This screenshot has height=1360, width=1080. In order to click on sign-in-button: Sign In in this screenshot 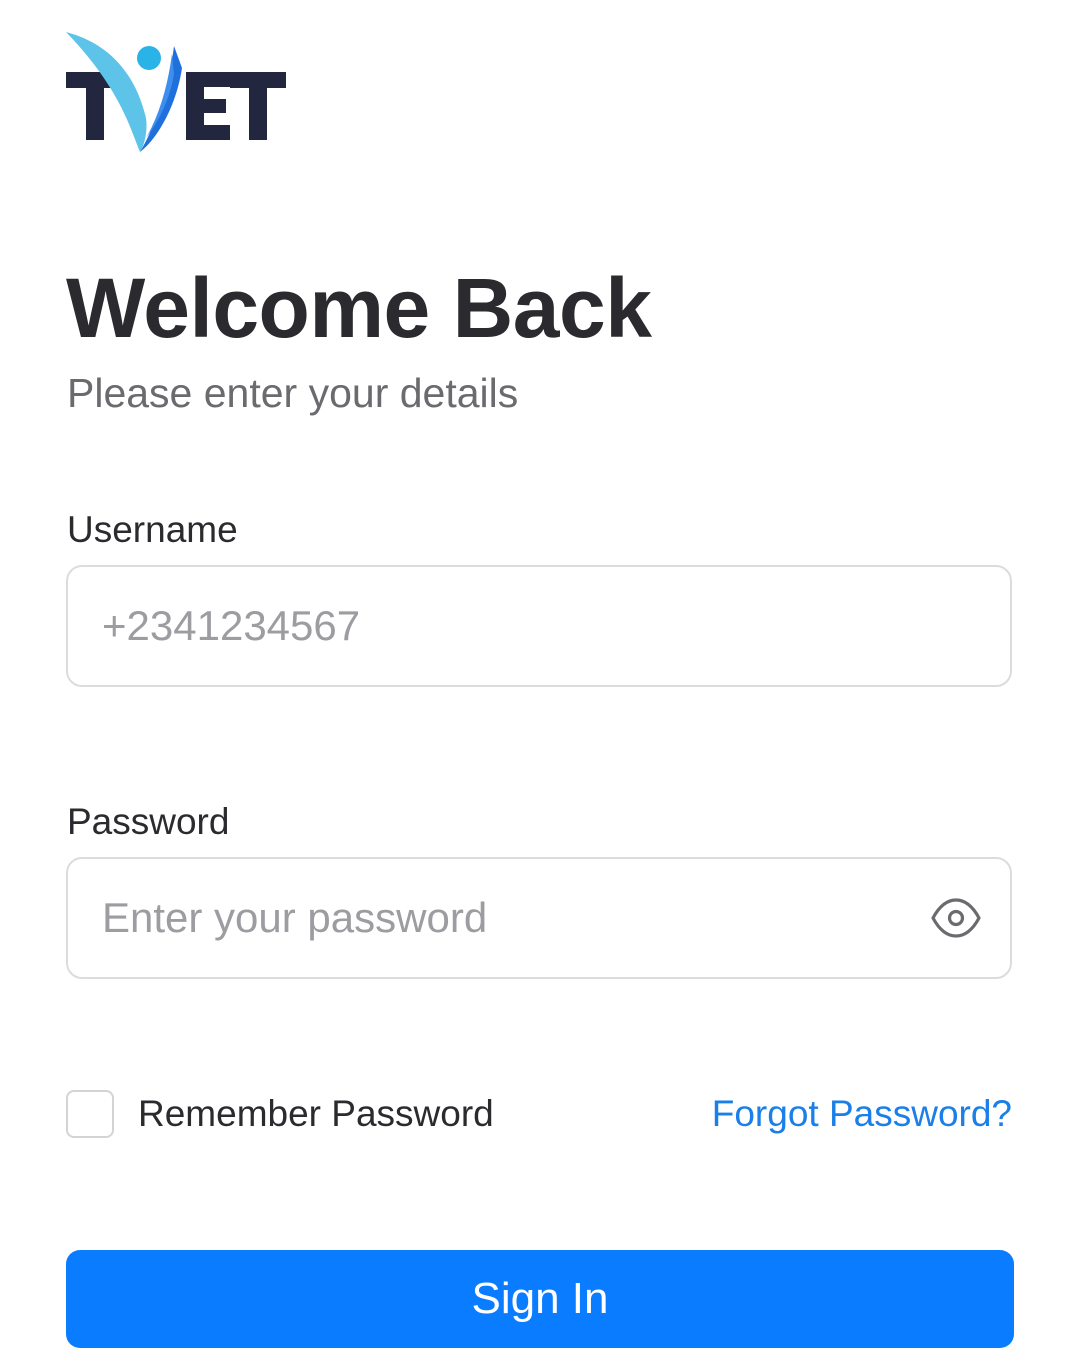, I will do `click(540, 1299)`.